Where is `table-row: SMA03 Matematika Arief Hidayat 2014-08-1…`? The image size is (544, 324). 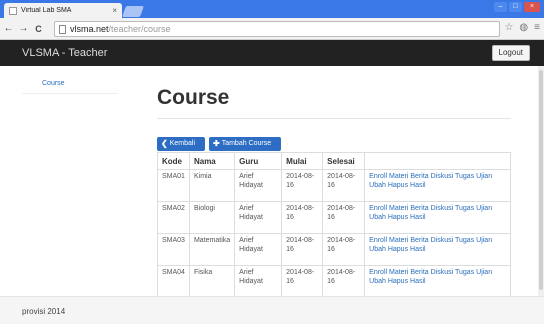 table-row: SMA03 Matematika Arief Hidayat 2014-08-1… is located at coordinates (334, 249).